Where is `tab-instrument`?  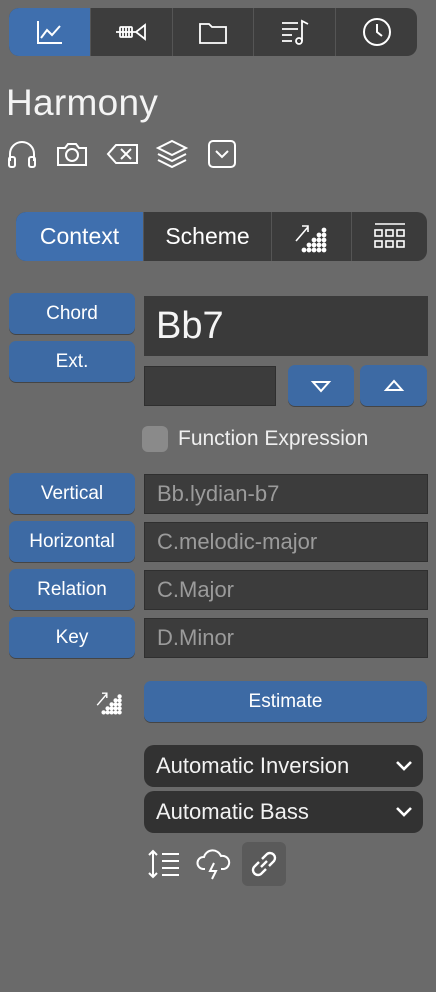
tab-instrument is located at coordinates (130, 32).